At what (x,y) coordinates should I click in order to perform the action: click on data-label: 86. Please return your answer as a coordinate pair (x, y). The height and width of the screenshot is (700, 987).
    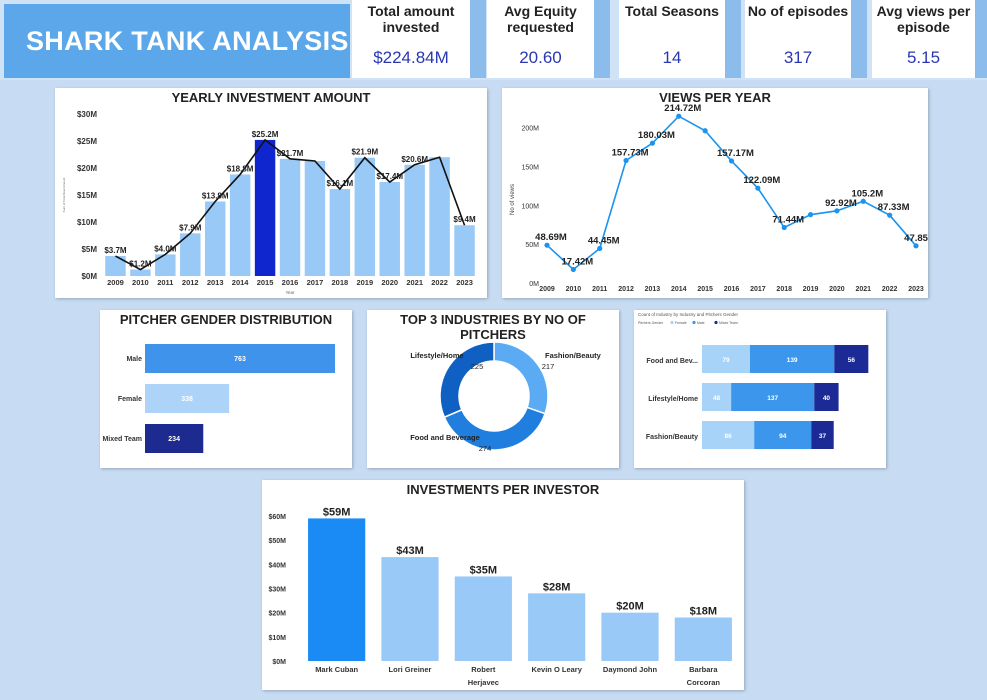
    Looking at the image, I should click on (728, 436).